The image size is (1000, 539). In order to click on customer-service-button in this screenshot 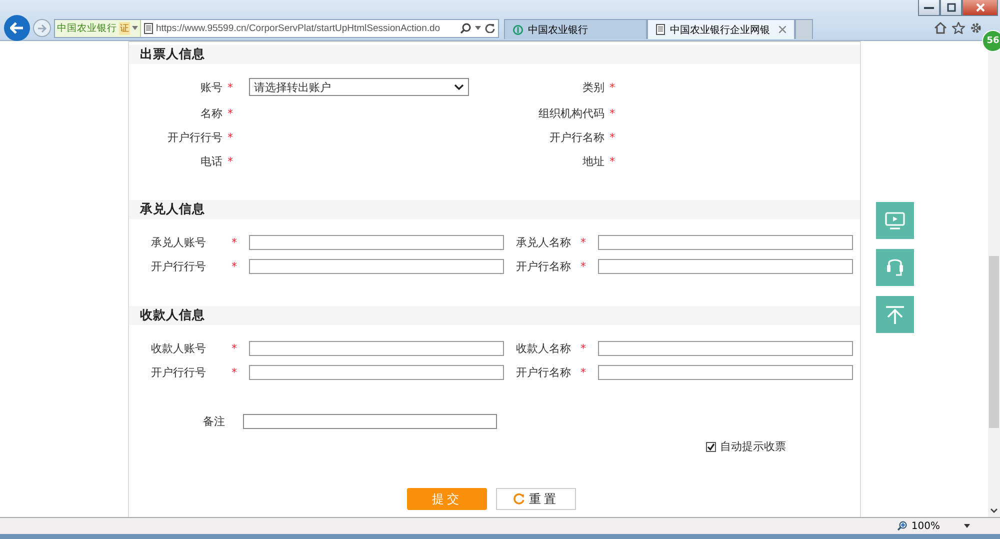, I will do `click(895, 267)`.